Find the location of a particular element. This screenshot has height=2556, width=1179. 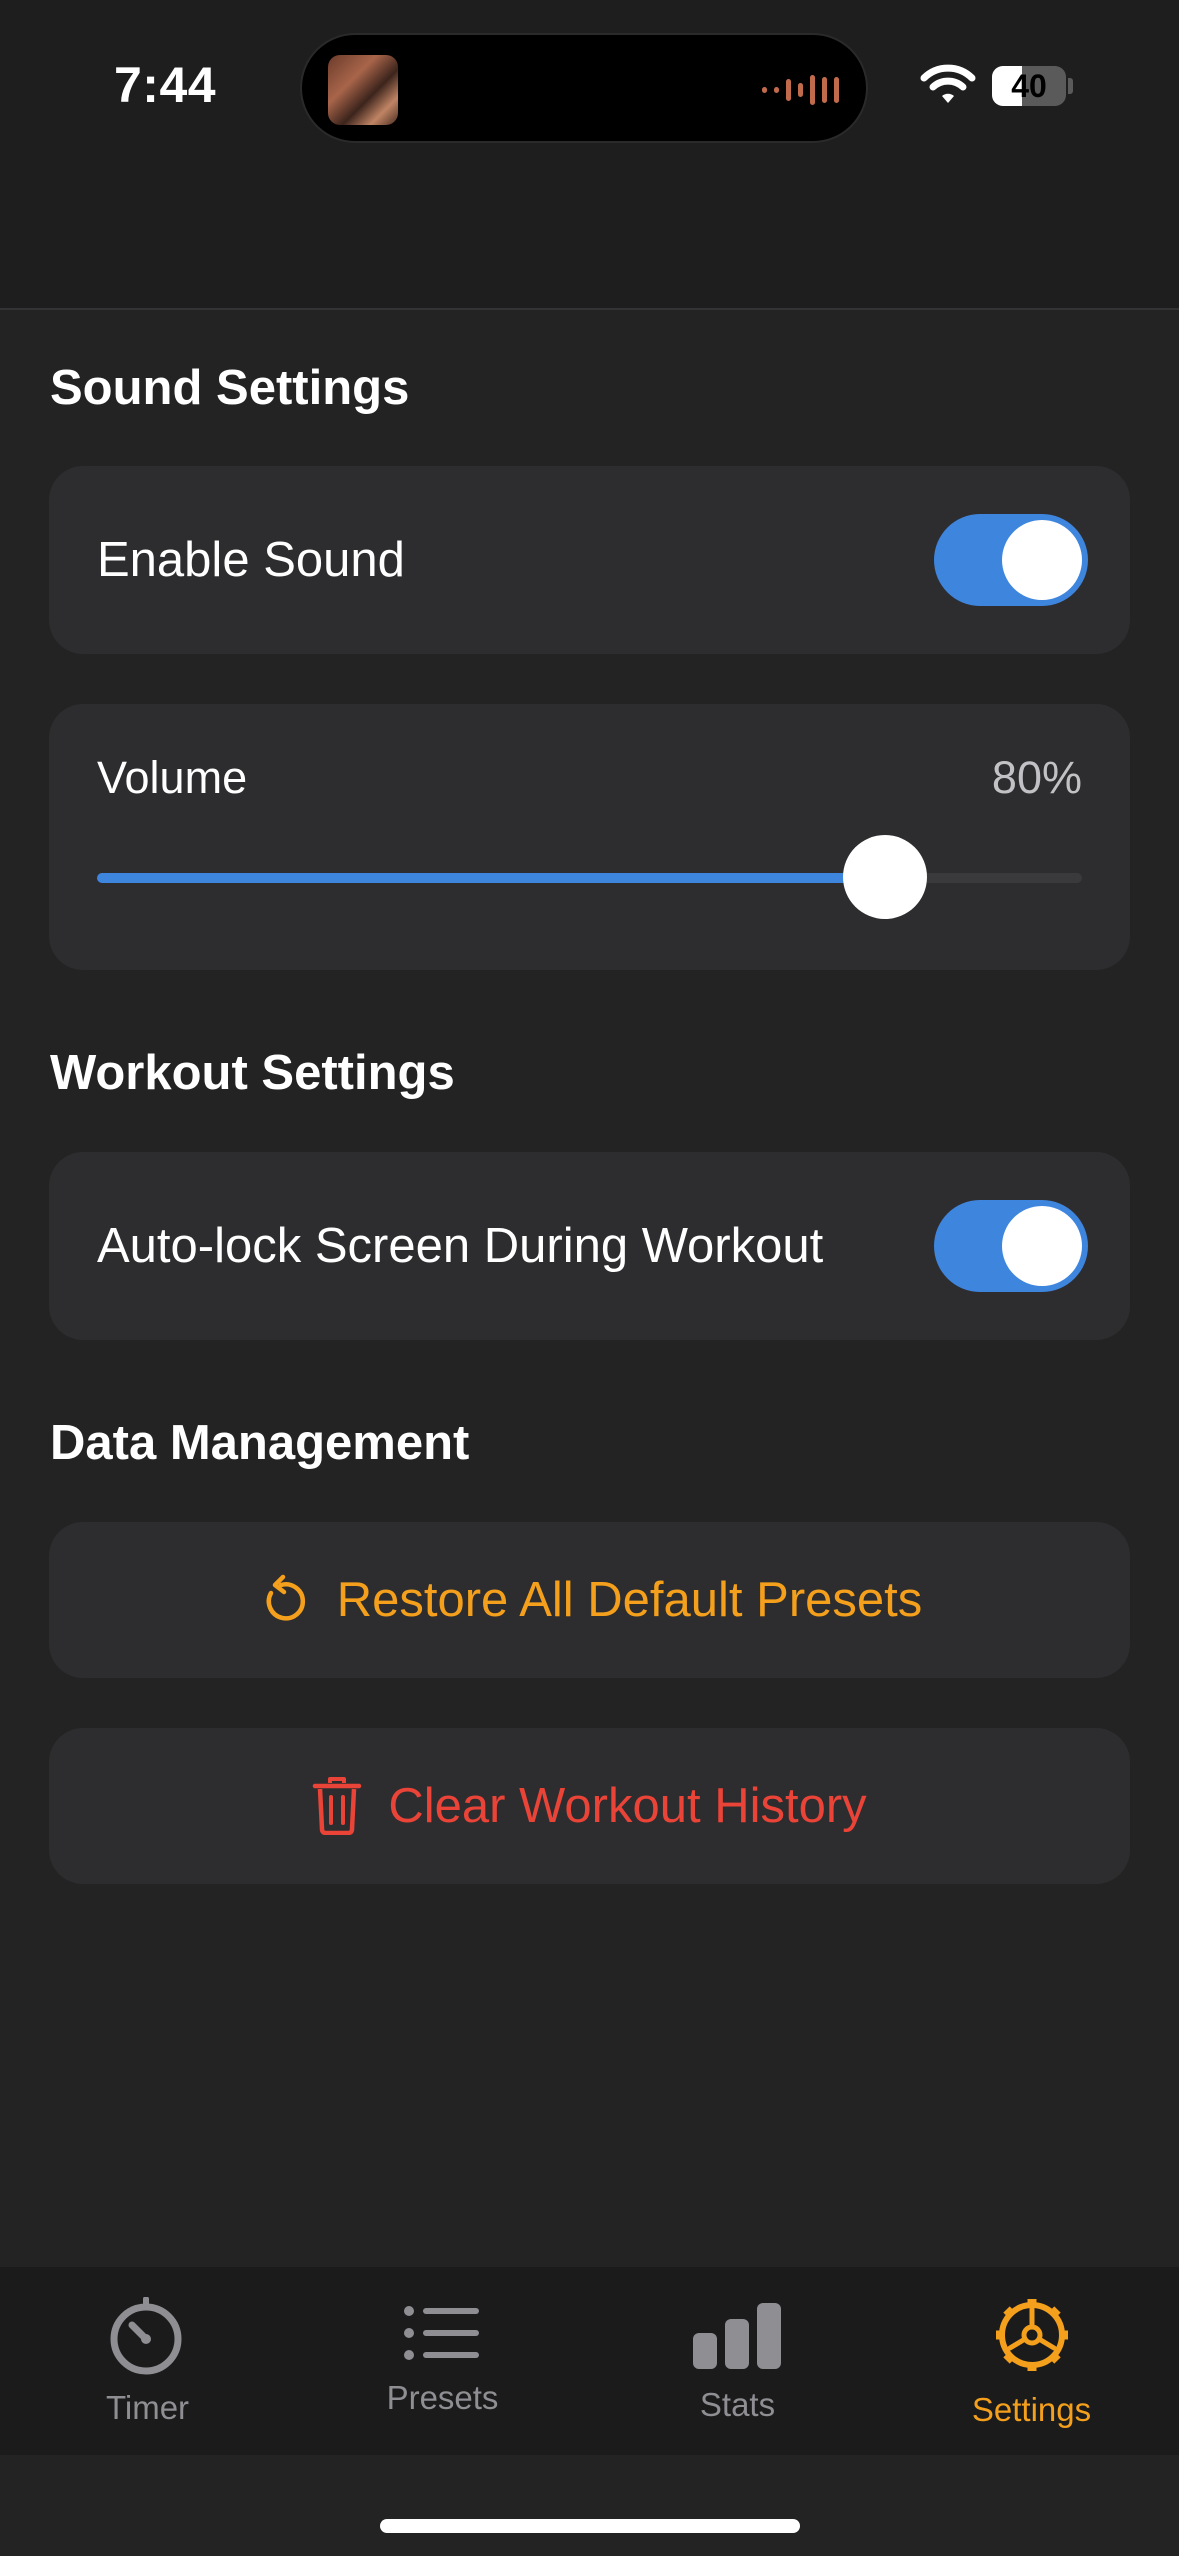

header-area: 7:44 40 is located at coordinates (589, 155).